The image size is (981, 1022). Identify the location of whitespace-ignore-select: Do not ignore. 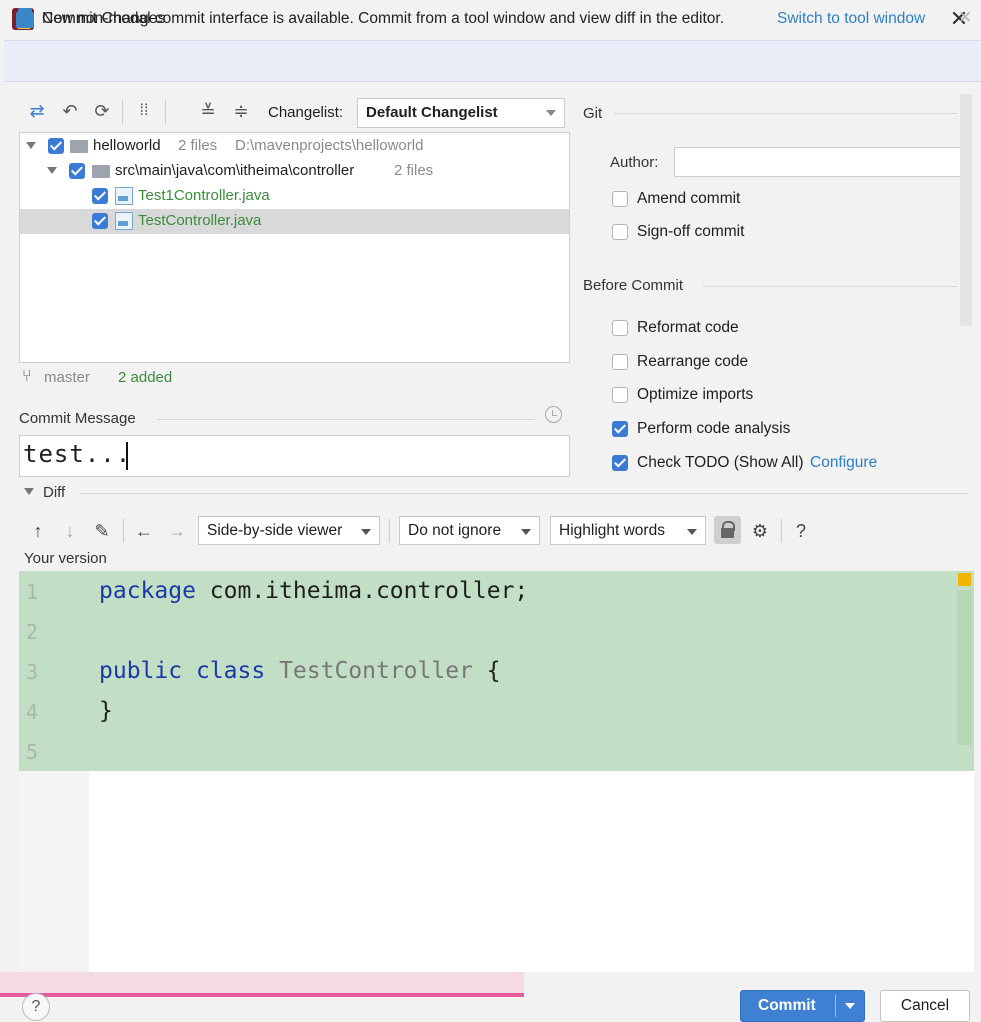
(469, 530).